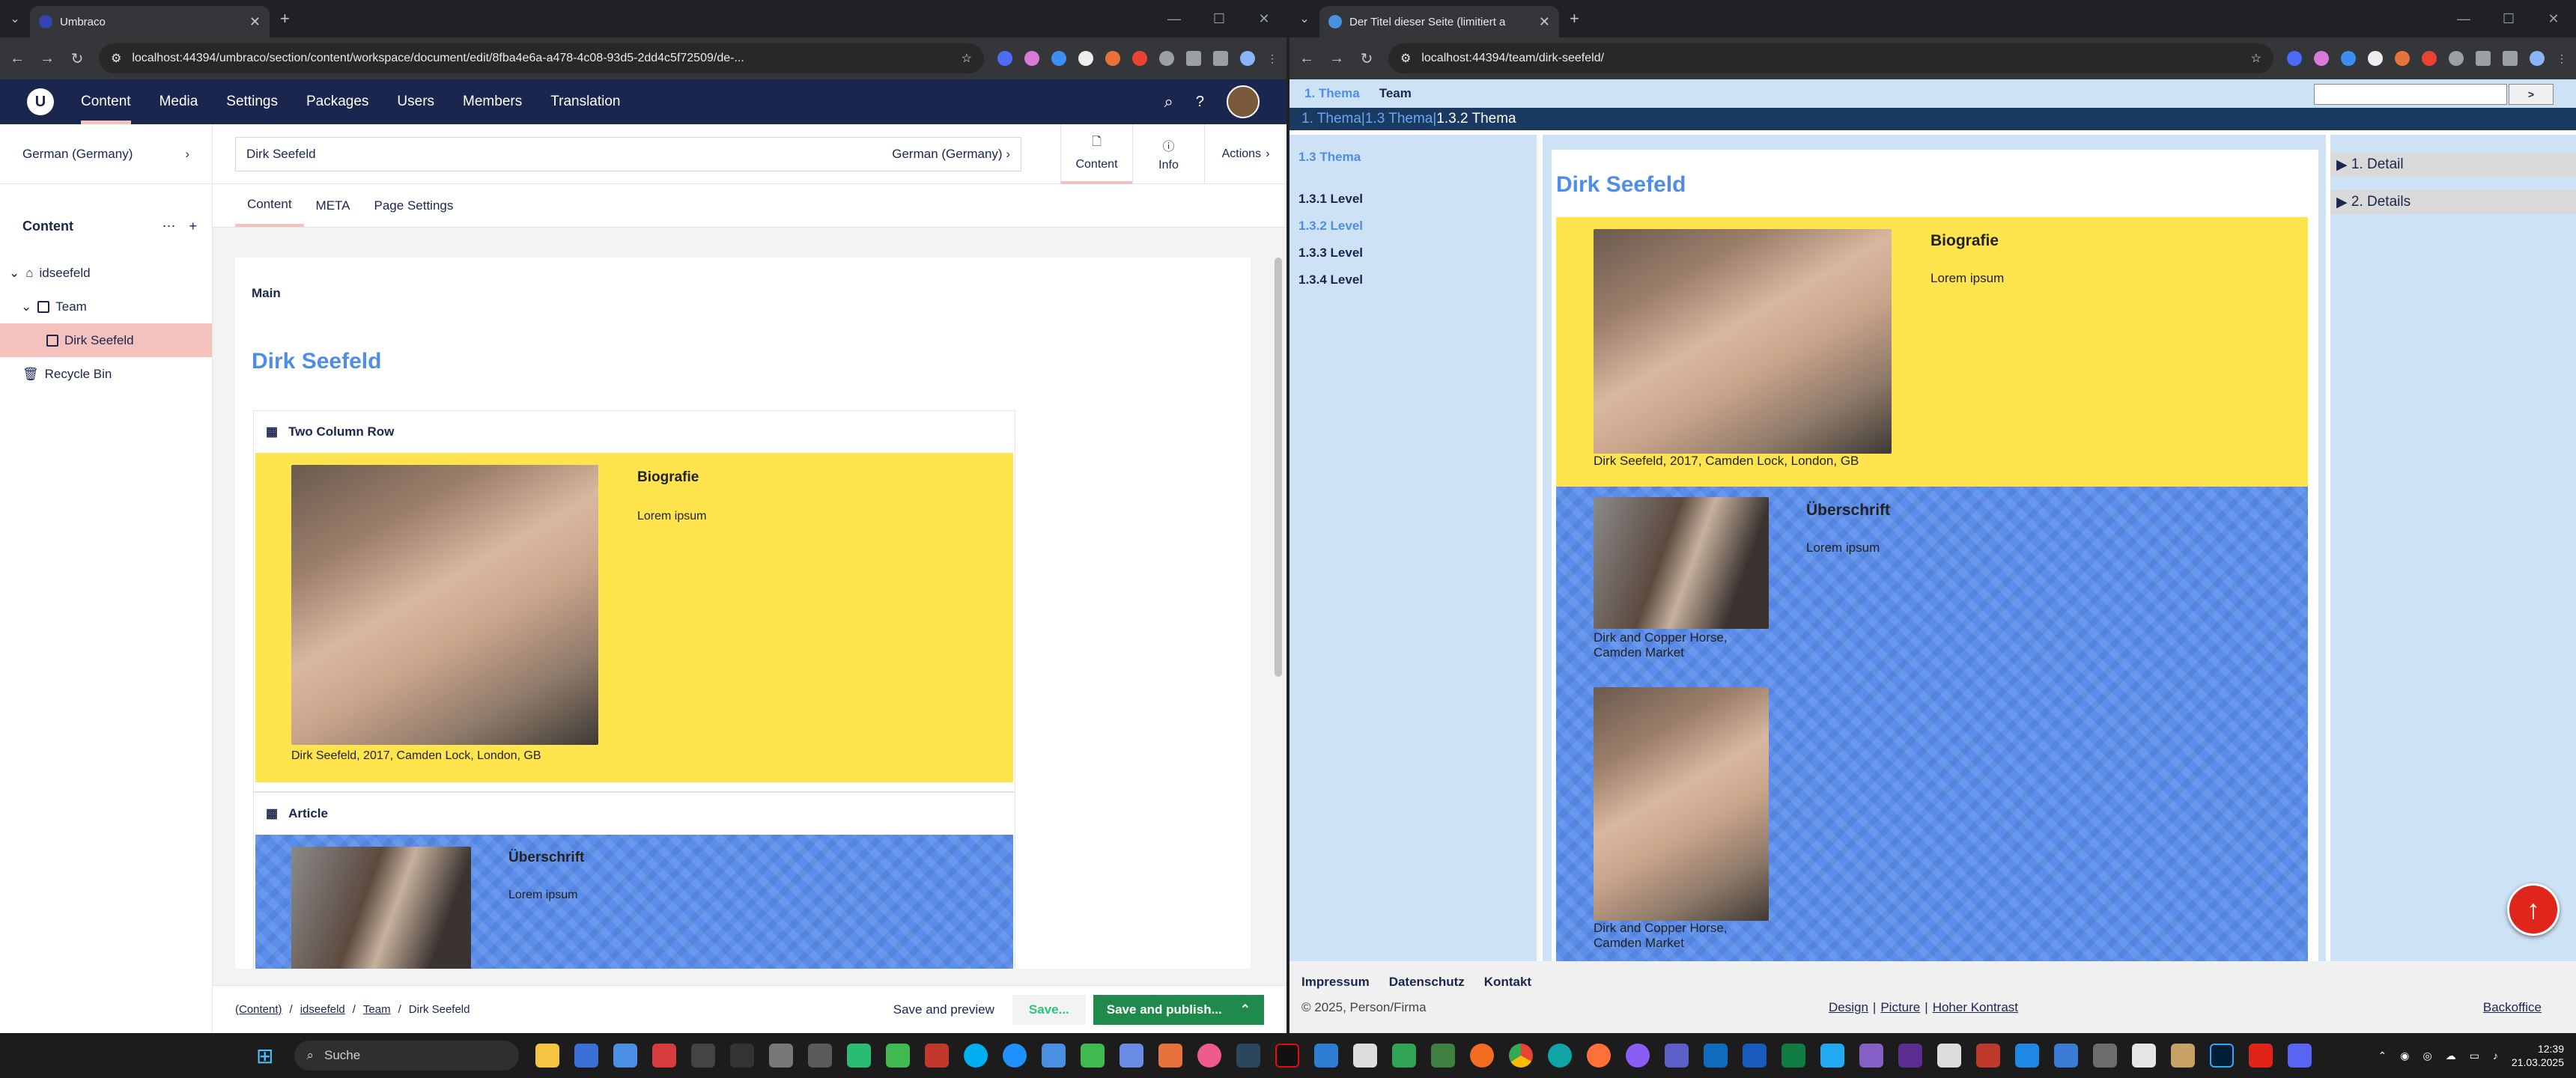  I want to click on more-actions-icon: ⋯, so click(168, 226).